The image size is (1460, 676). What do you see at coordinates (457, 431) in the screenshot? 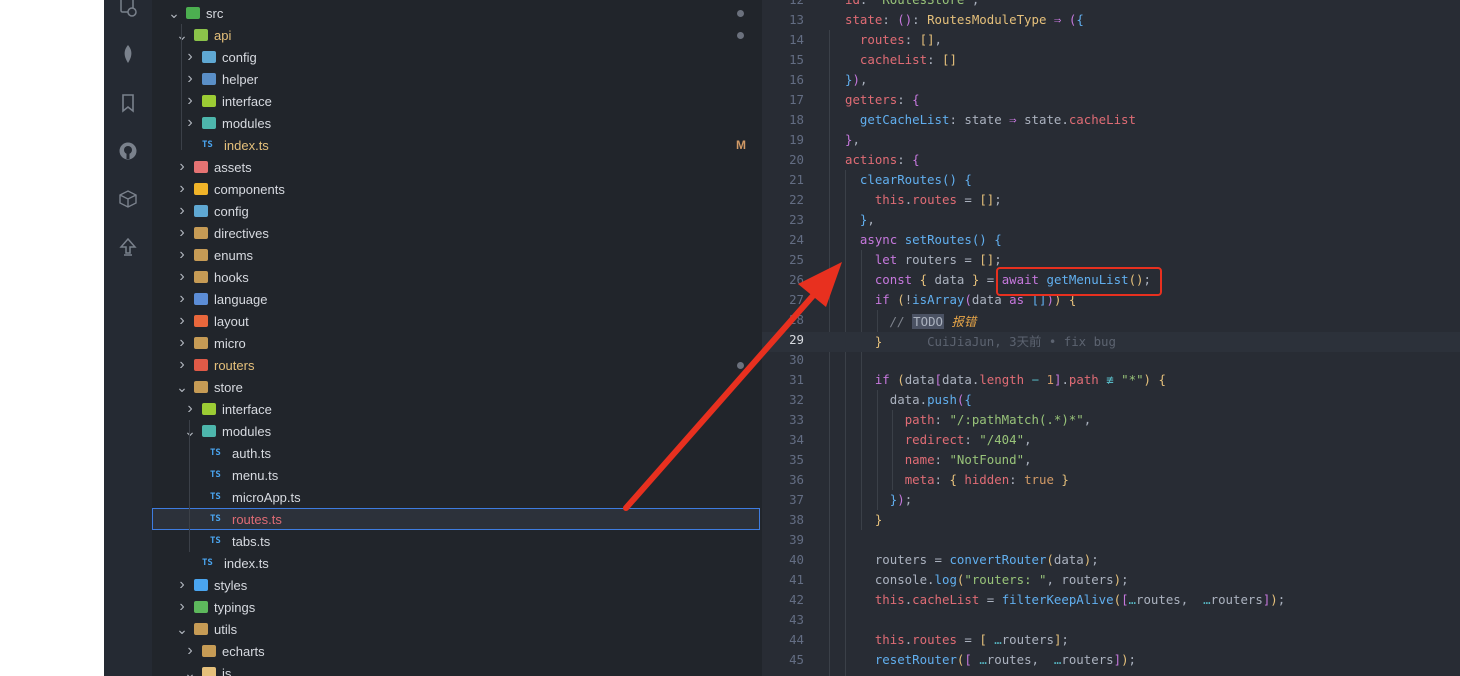
I see `explorer-folder: ⌄ modules` at bounding box center [457, 431].